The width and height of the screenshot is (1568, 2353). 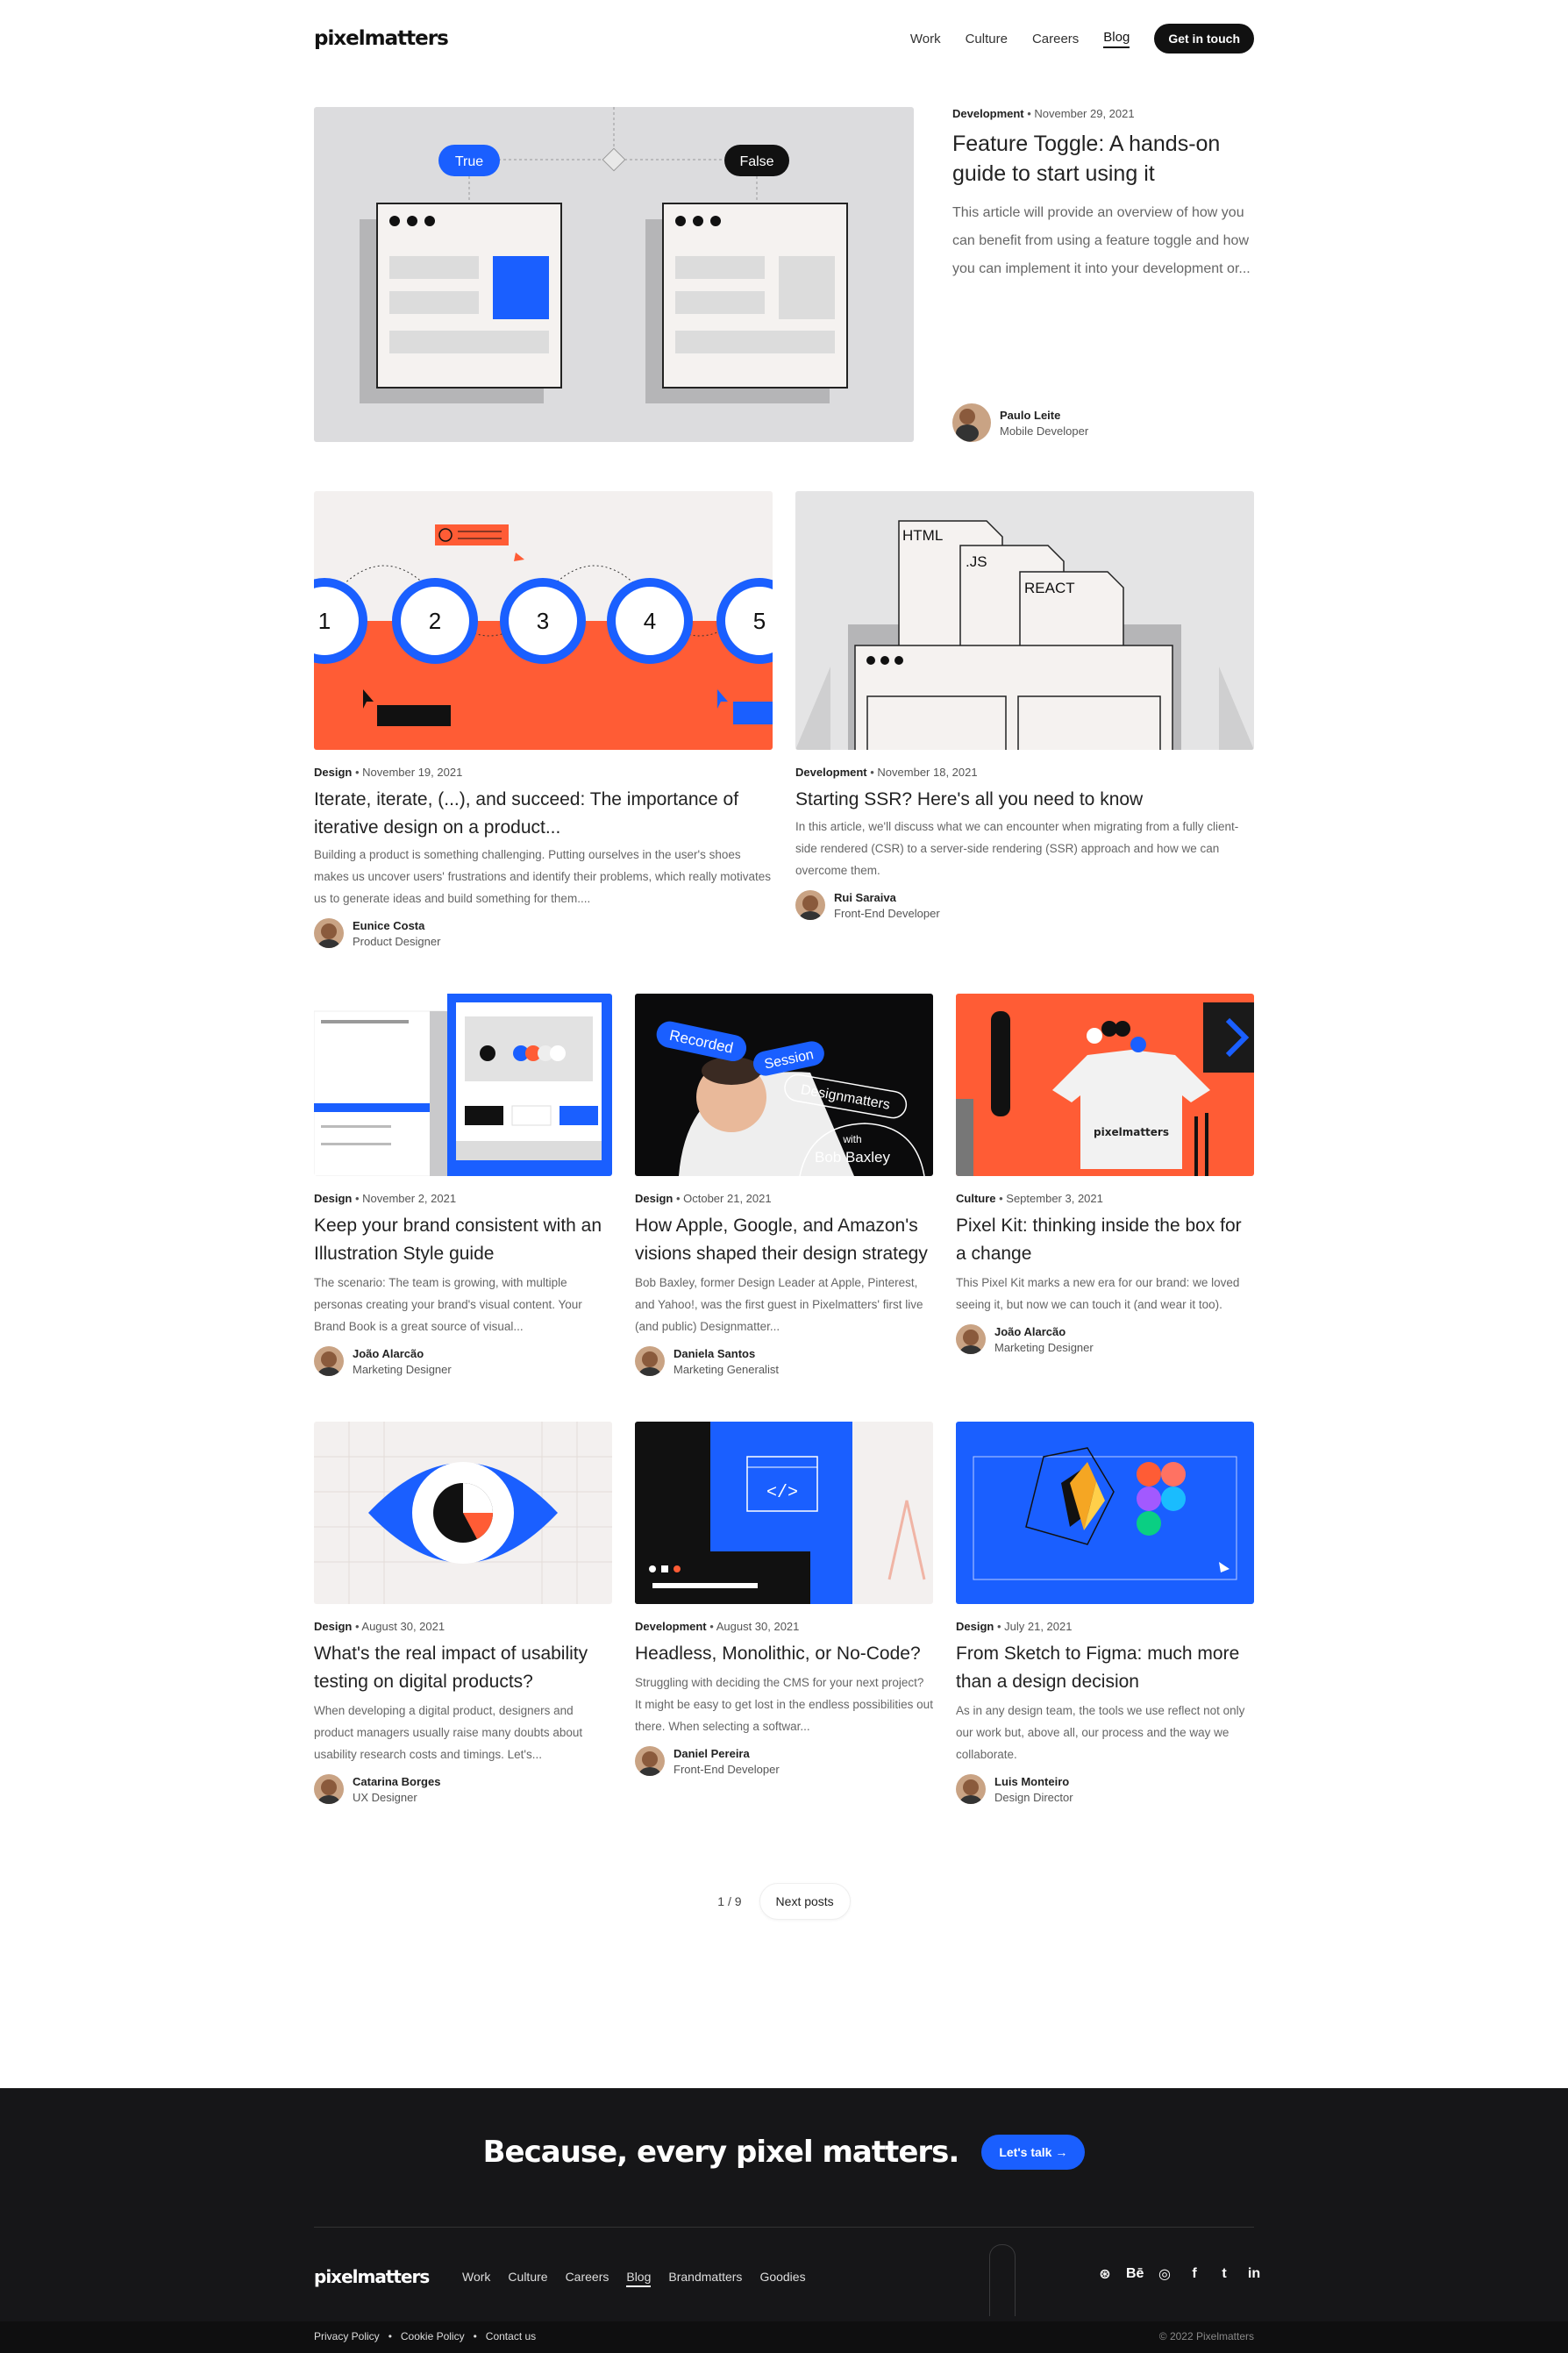 I want to click on next-posts-button: Next posts, so click(x=805, y=1902).